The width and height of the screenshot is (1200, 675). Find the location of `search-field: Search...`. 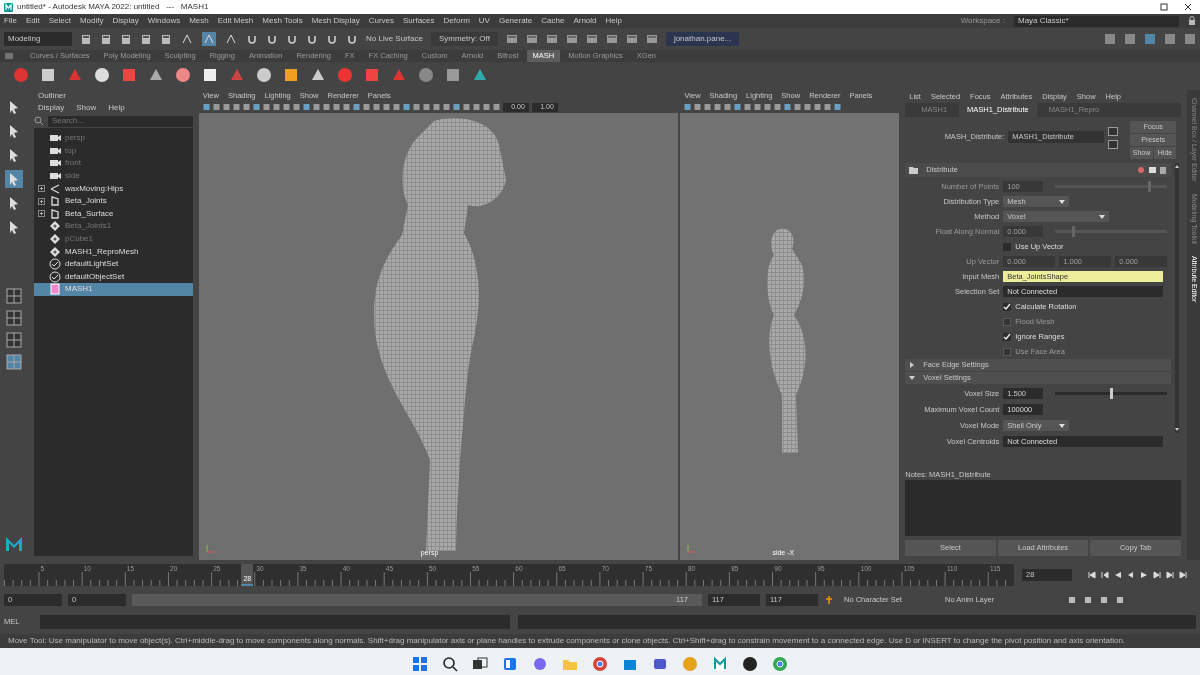

search-field: Search... is located at coordinates (120, 121).